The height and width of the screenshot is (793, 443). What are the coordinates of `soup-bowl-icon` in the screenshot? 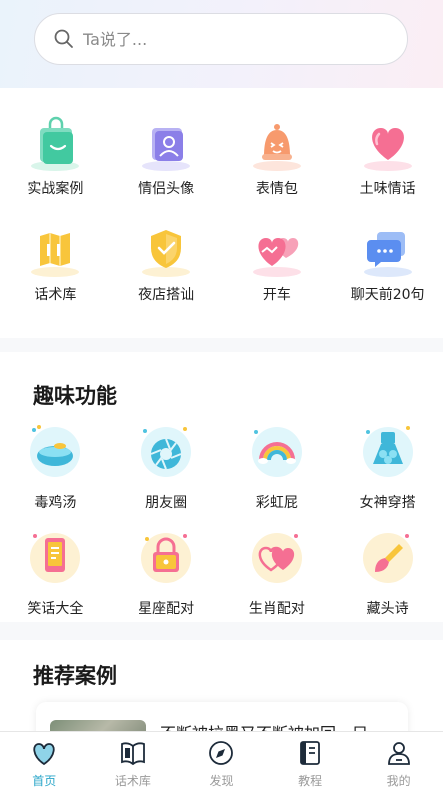 It's located at (55, 451).